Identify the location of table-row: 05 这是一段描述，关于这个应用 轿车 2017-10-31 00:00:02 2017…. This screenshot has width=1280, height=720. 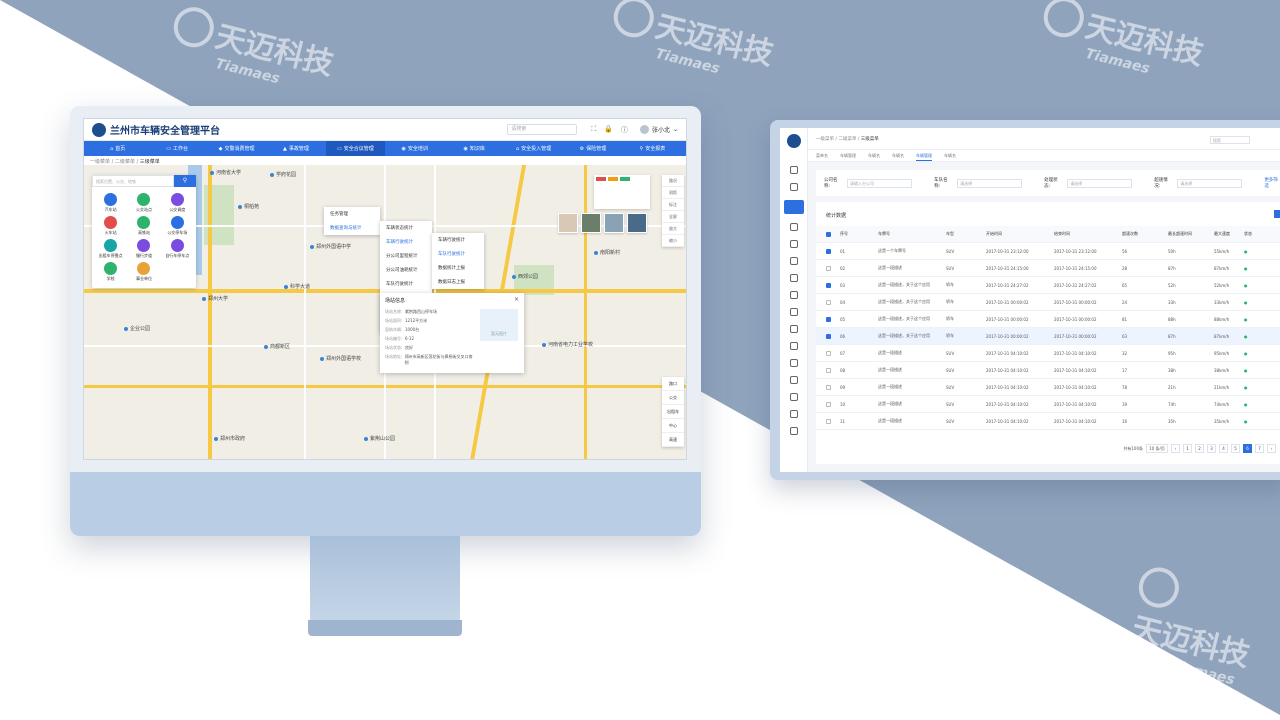
(1048, 319).